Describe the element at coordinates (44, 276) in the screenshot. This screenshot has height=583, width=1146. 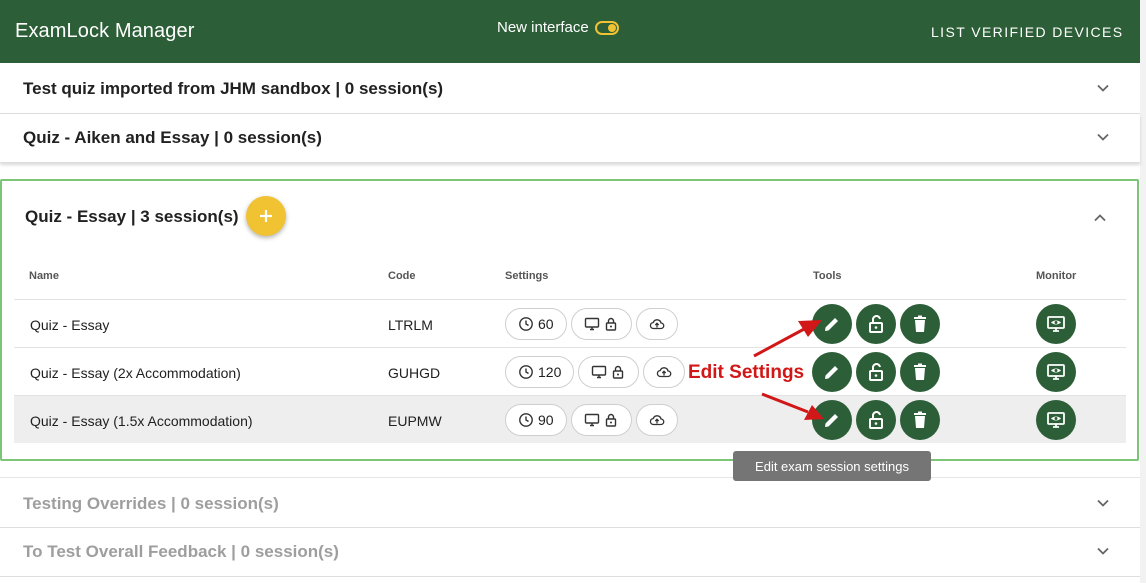
I see `header-name: Name` at that location.